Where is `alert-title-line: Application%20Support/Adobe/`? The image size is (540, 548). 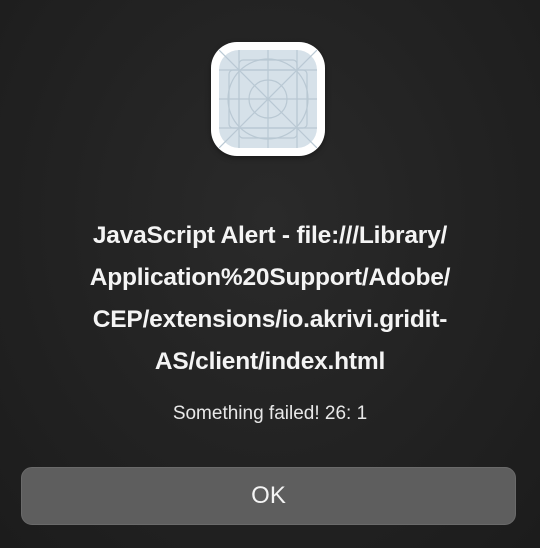
alert-title-line: Application%20Support/Adobe/ is located at coordinates (270, 277).